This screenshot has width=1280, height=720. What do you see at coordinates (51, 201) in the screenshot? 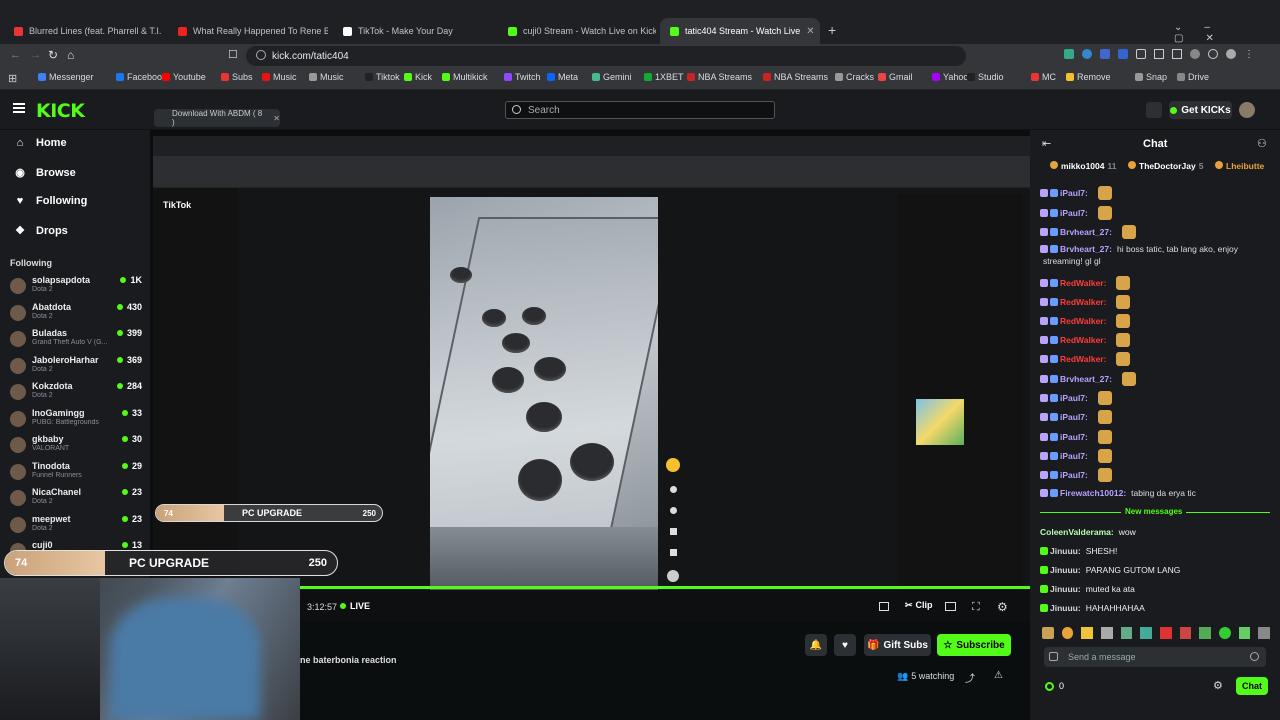
I see `nav-following: ♥ Following` at bounding box center [51, 201].